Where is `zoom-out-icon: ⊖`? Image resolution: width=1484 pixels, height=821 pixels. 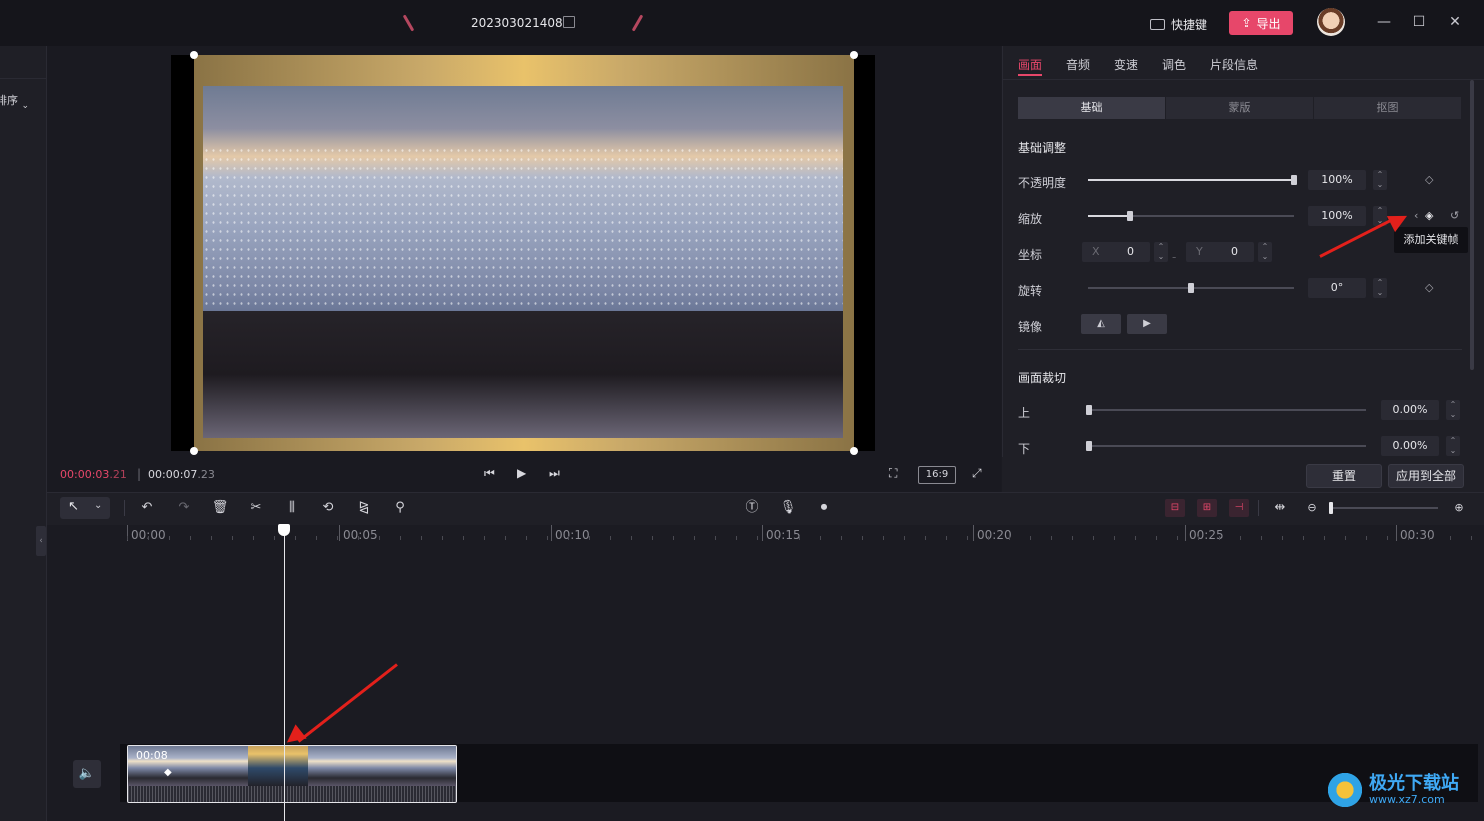
zoom-out-icon: ⊖ is located at coordinates (1312, 508).